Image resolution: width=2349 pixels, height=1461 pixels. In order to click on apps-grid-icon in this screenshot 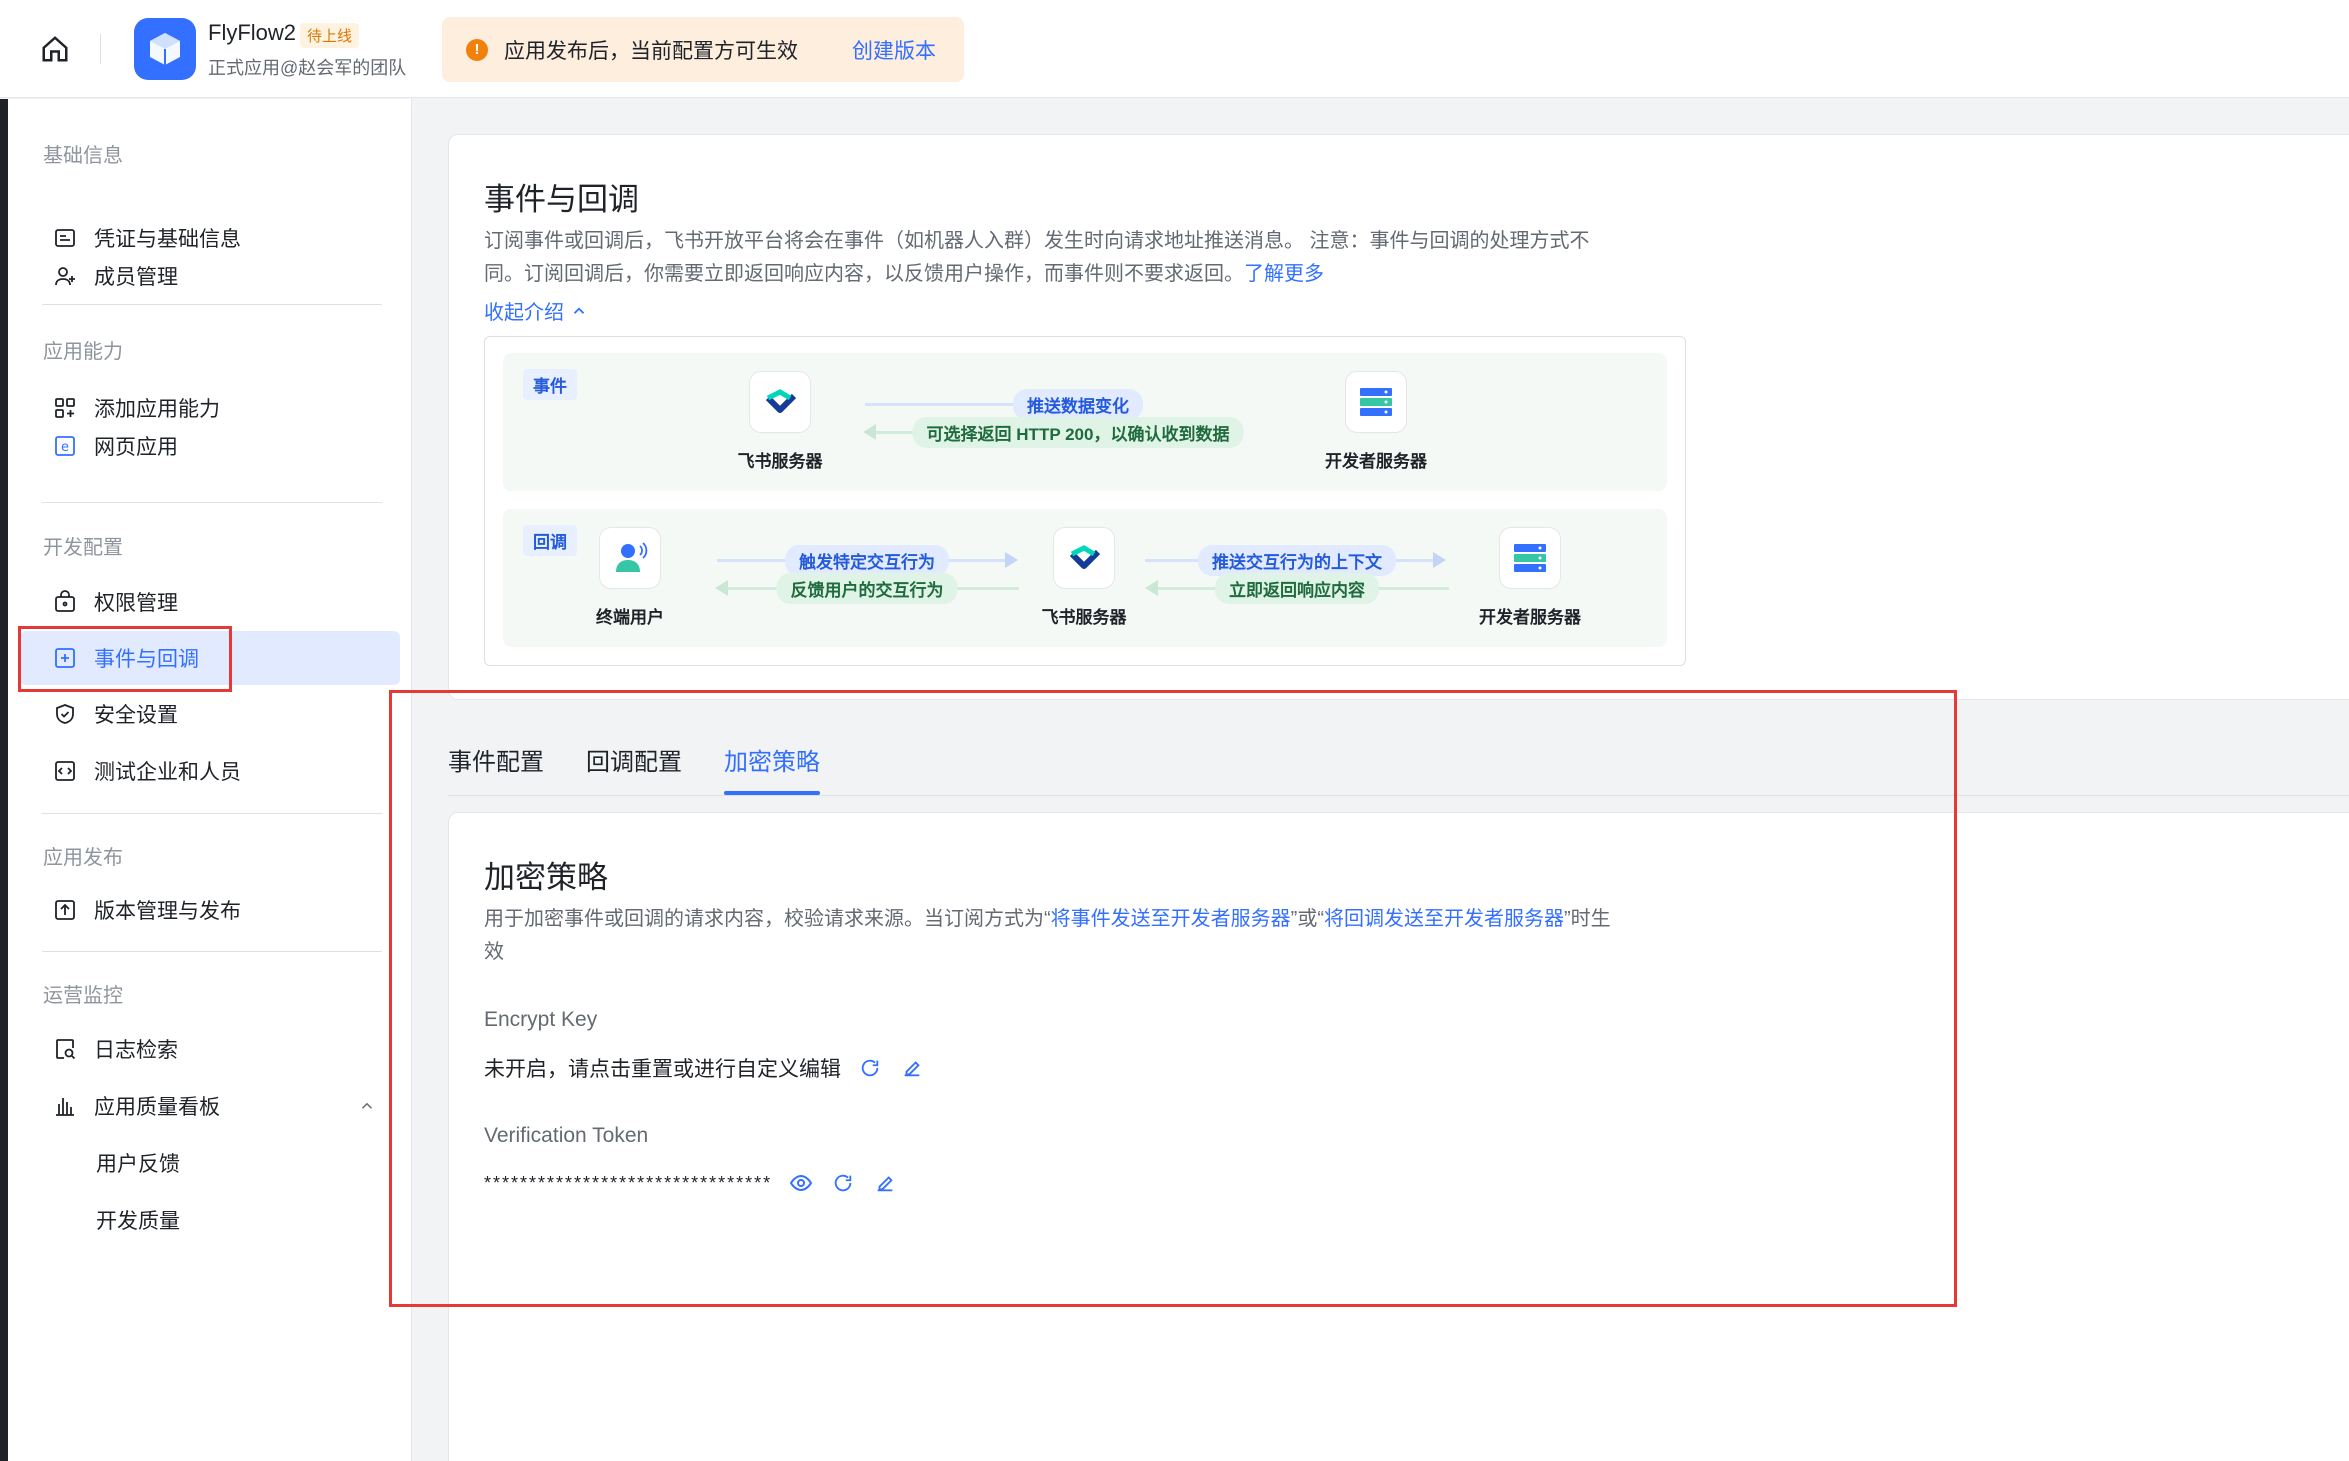, I will do `click(65, 408)`.